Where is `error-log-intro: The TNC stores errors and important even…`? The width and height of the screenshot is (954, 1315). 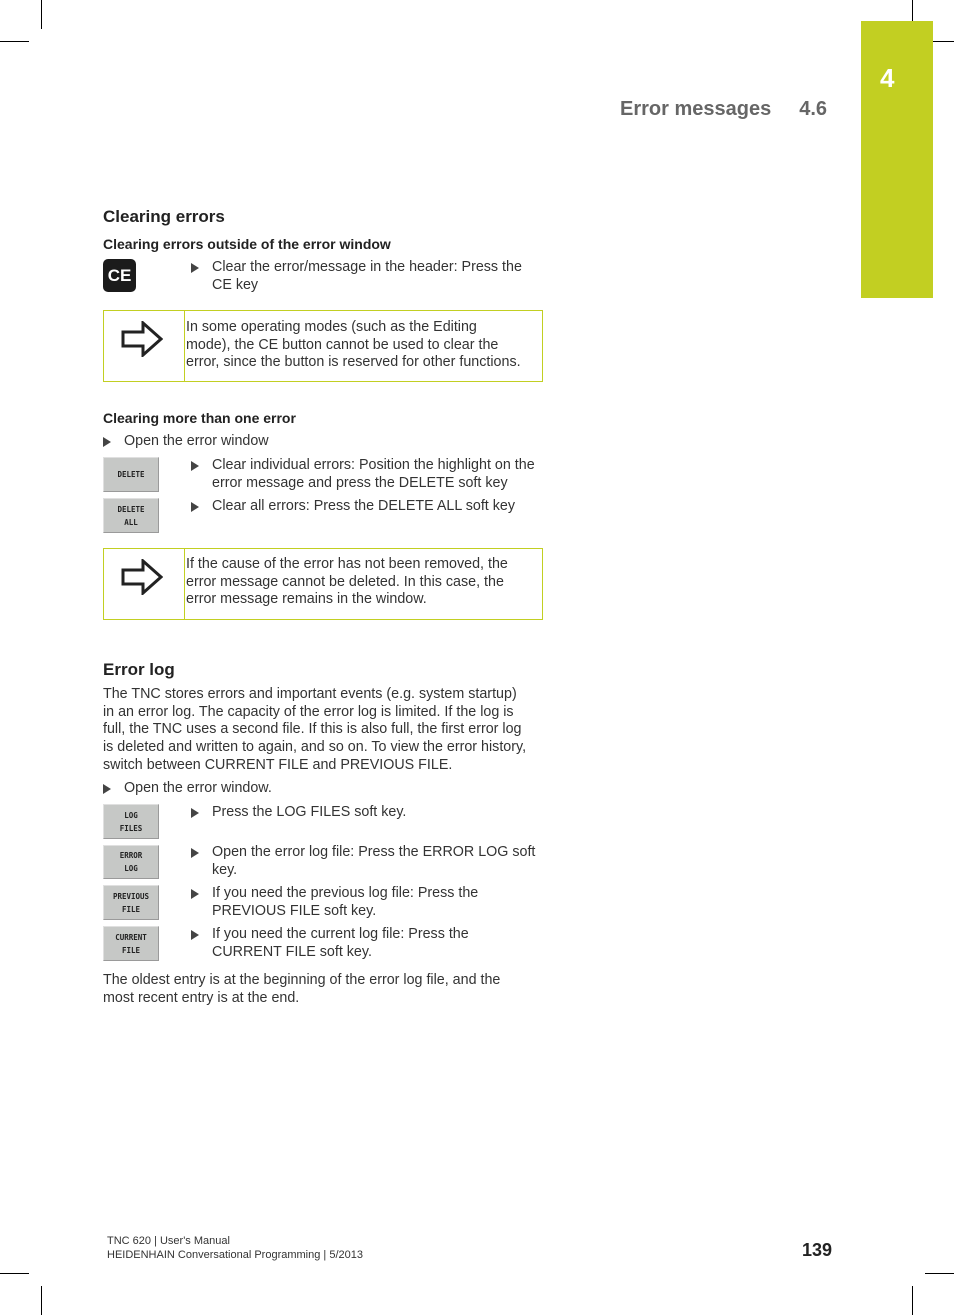
error-log-intro: The TNC stores errors and important even… is located at coordinates (315, 729).